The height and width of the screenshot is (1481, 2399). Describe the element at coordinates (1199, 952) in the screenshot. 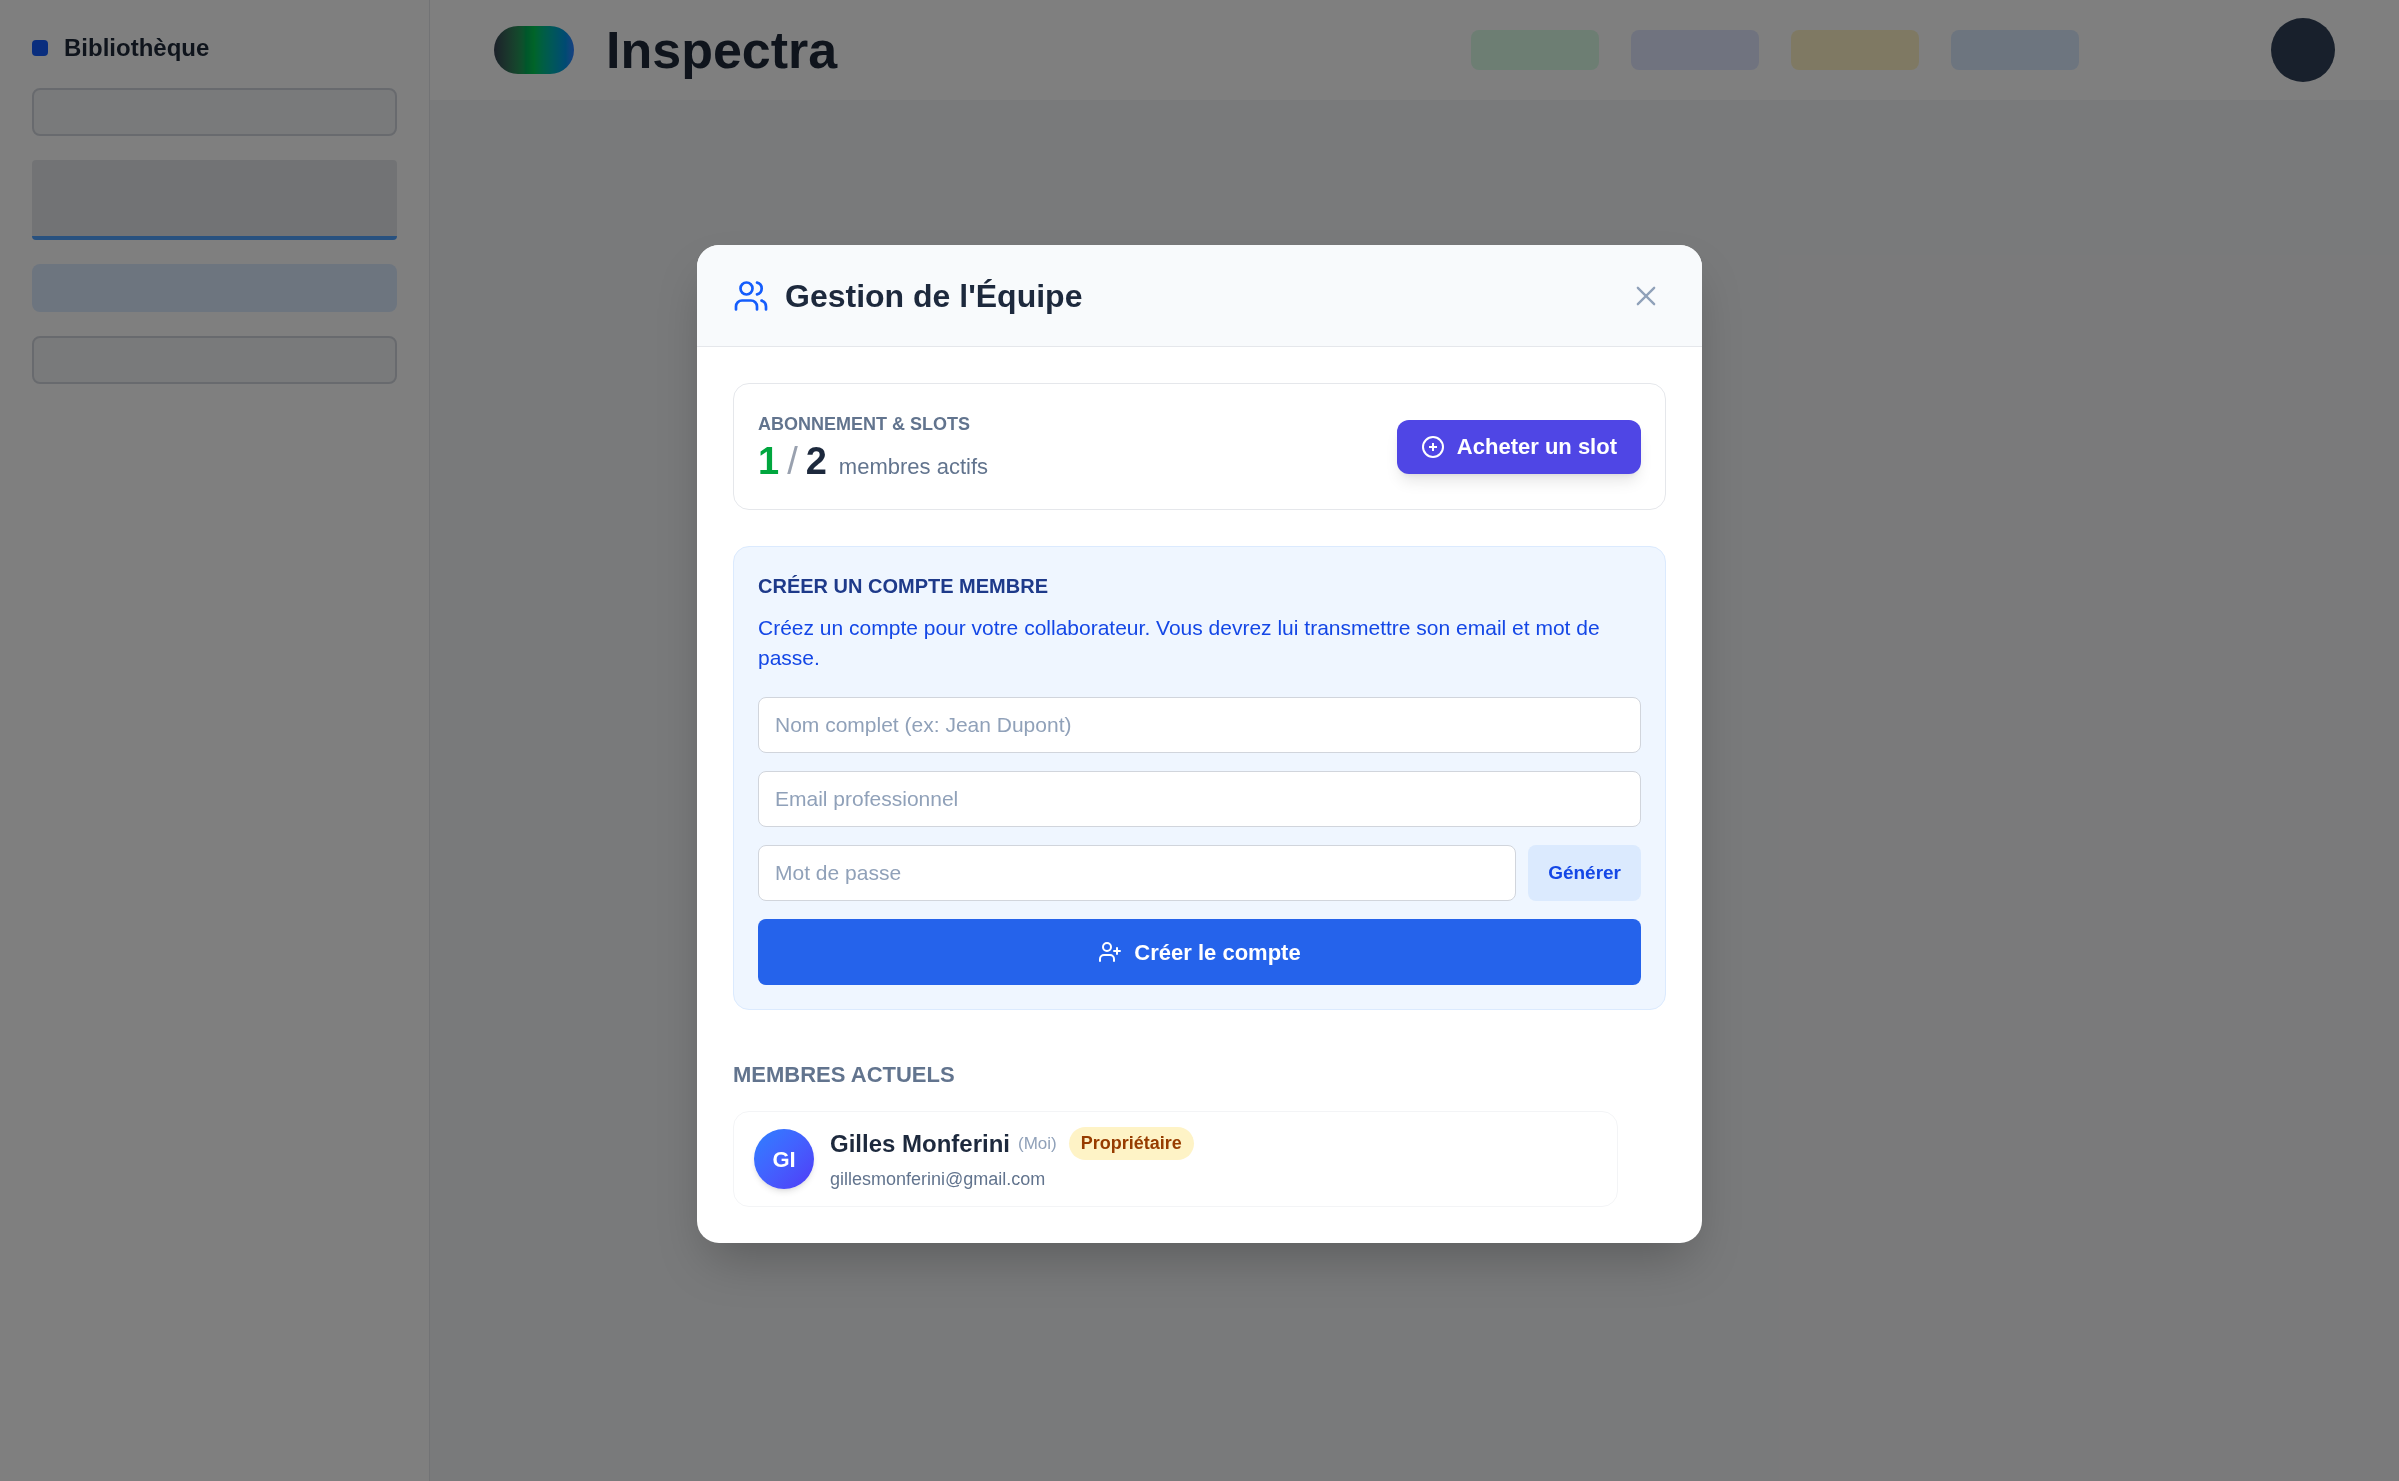

I see `create-account-button: Créer le compte` at that location.